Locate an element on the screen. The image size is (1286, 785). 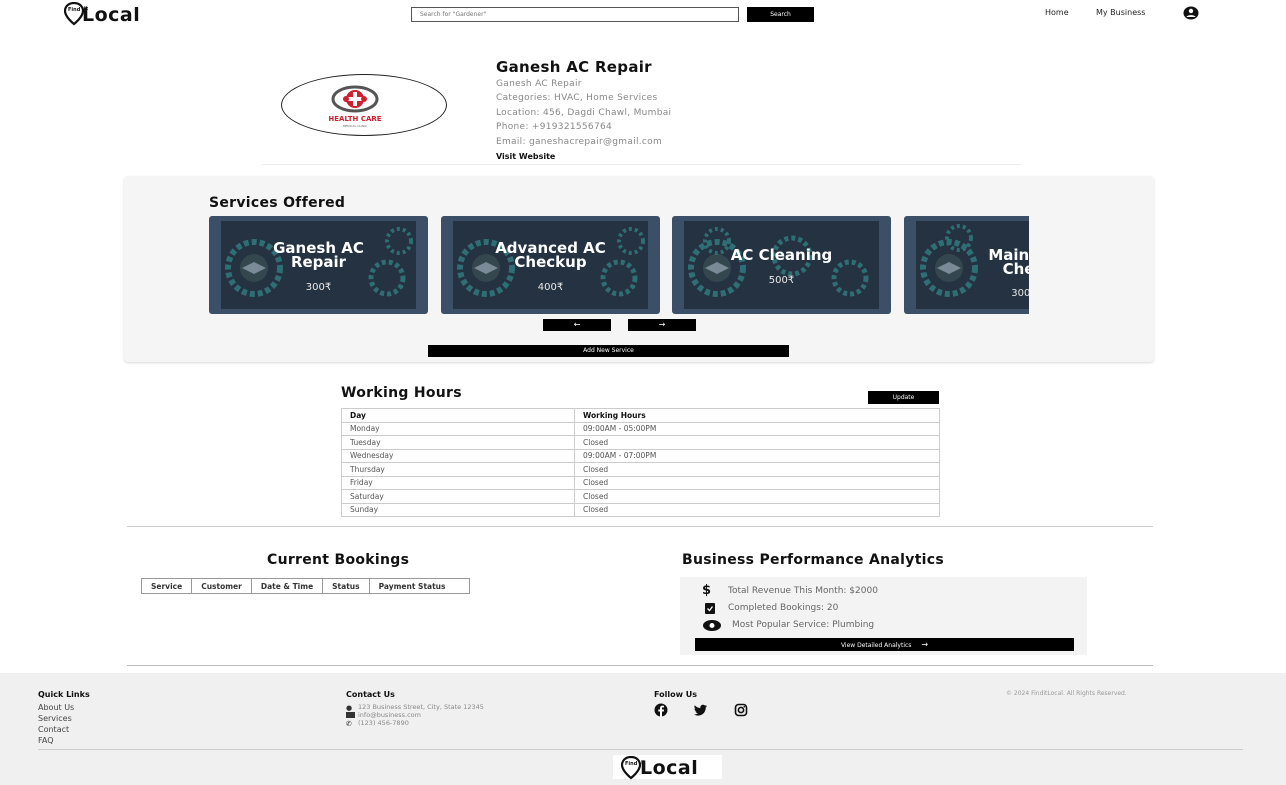
footer-link-faq: FAQ is located at coordinates (46, 740).